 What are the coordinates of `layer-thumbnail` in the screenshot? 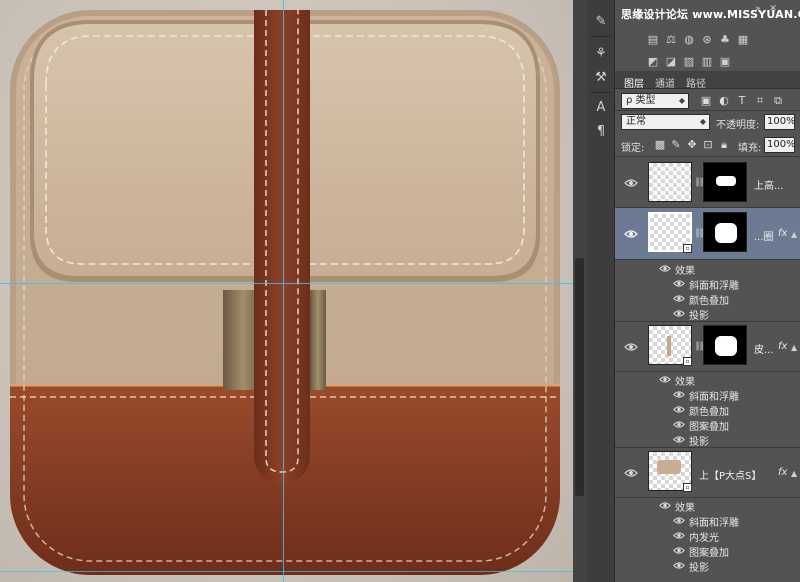 It's located at (670, 182).